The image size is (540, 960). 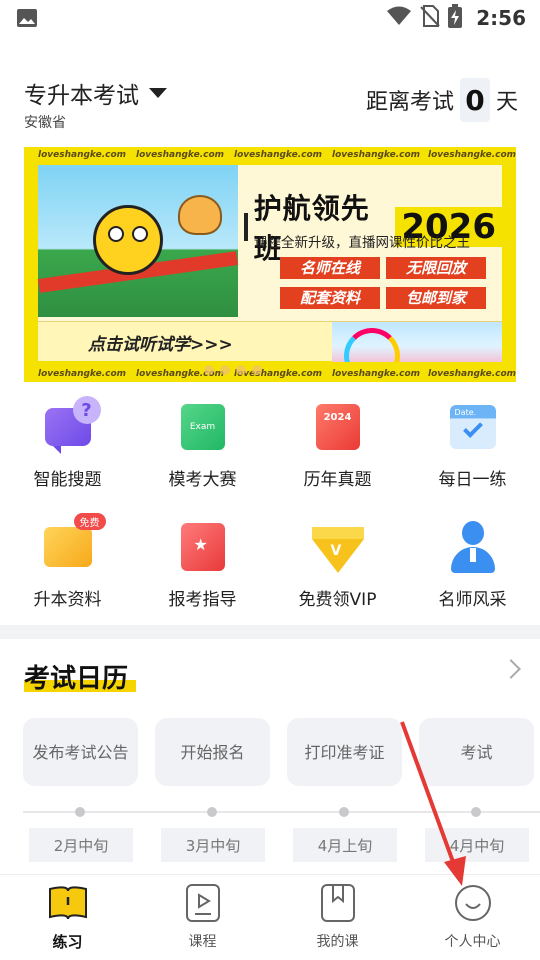 I want to click on nav-label: 练习, so click(x=67, y=942).